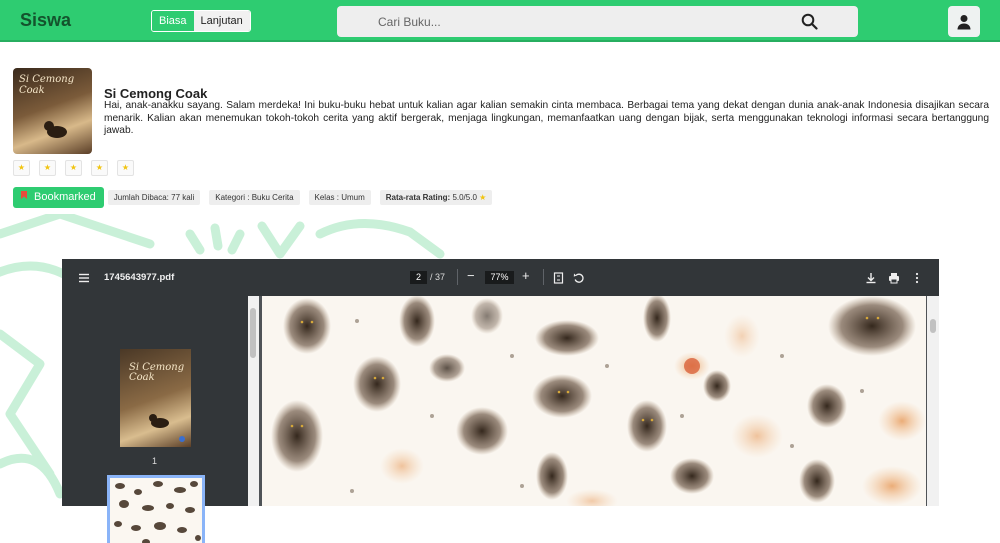  What do you see at coordinates (173, 21) in the screenshot?
I see `mode-basic-button: Biasa` at bounding box center [173, 21].